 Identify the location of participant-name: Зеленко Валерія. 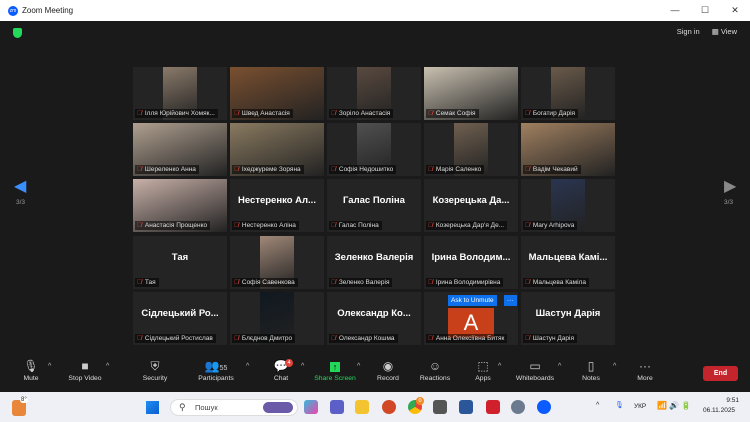
(364, 282).